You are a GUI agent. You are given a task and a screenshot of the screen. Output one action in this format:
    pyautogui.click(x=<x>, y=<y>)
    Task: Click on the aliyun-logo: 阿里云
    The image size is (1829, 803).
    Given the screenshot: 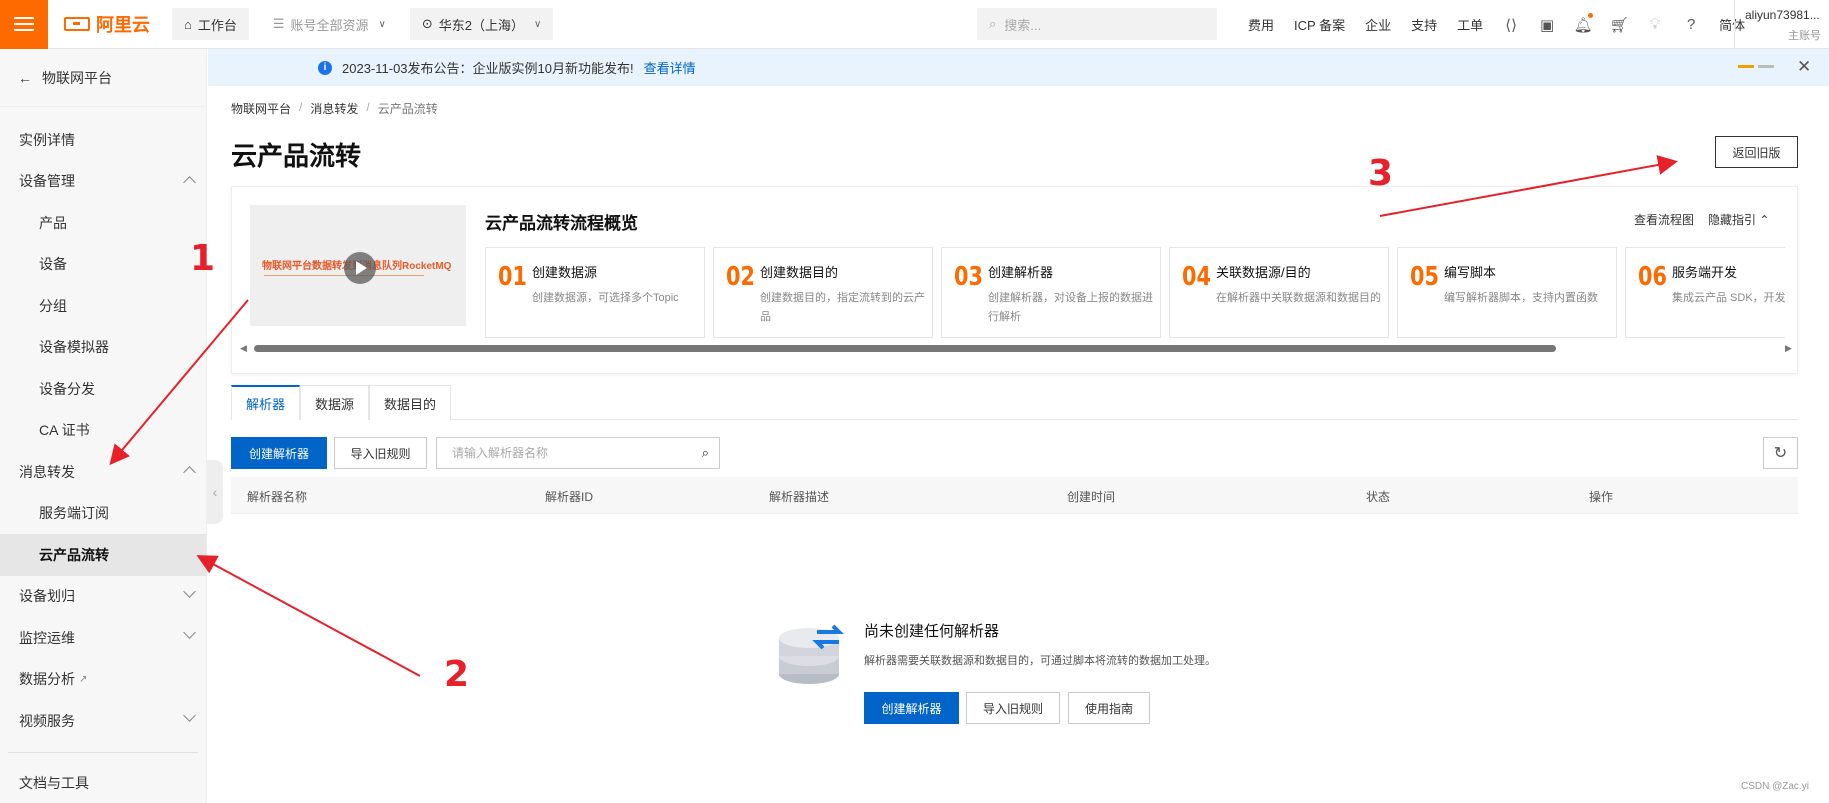 What is the action you would take?
    pyautogui.click(x=104, y=24)
    